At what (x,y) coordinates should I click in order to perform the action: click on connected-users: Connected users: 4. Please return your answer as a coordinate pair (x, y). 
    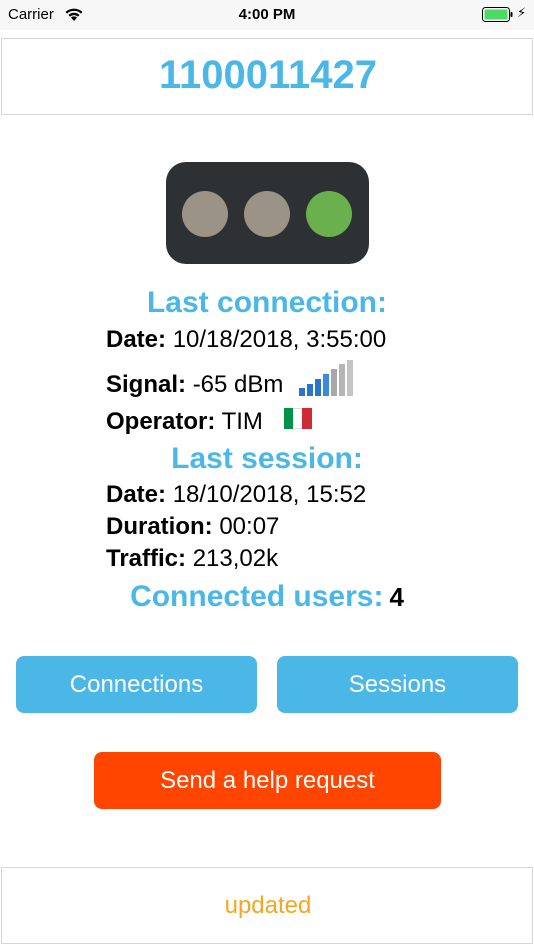
    Looking at the image, I should click on (267, 597).